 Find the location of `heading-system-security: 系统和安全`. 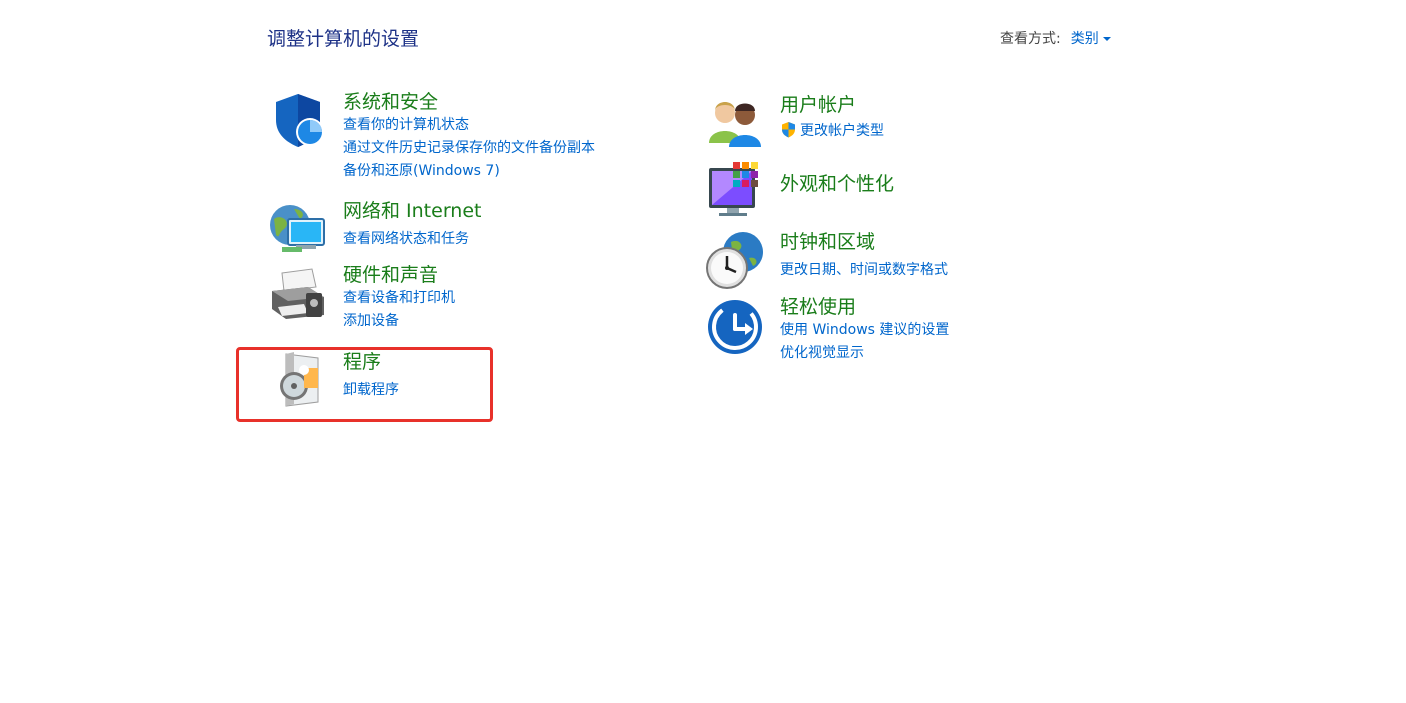

heading-system-security: 系统和安全 is located at coordinates (469, 102).